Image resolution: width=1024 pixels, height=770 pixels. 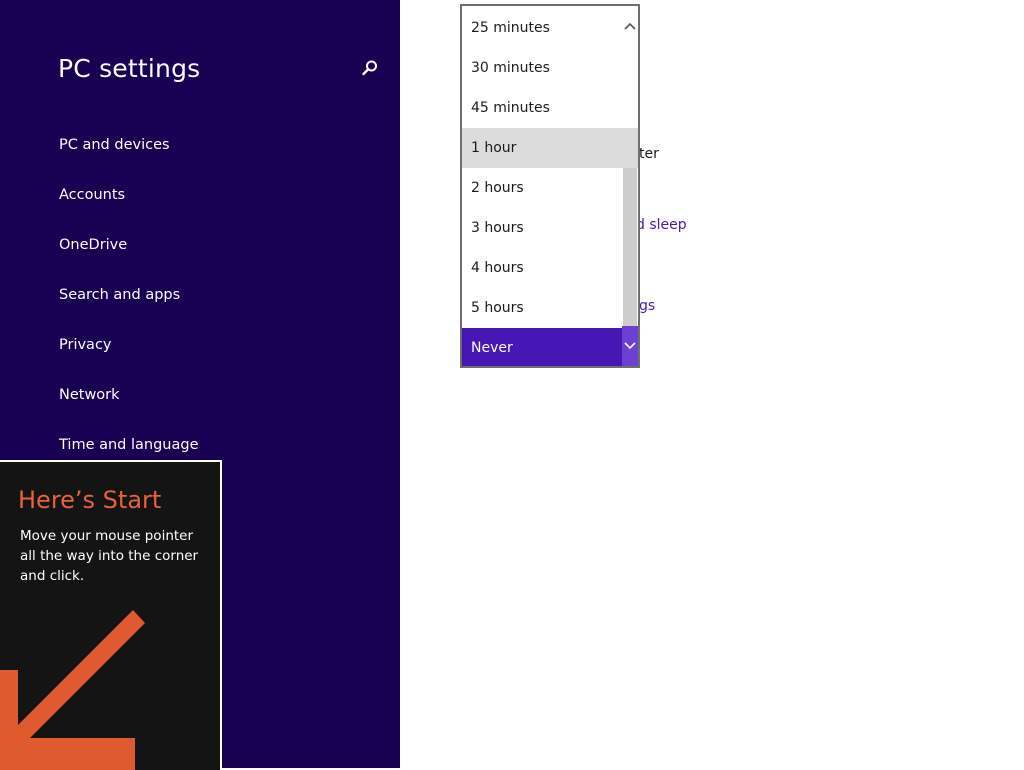 What do you see at coordinates (129, 68) in the screenshot?
I see `page-title: PC settings` at bounding box center [129, 68].